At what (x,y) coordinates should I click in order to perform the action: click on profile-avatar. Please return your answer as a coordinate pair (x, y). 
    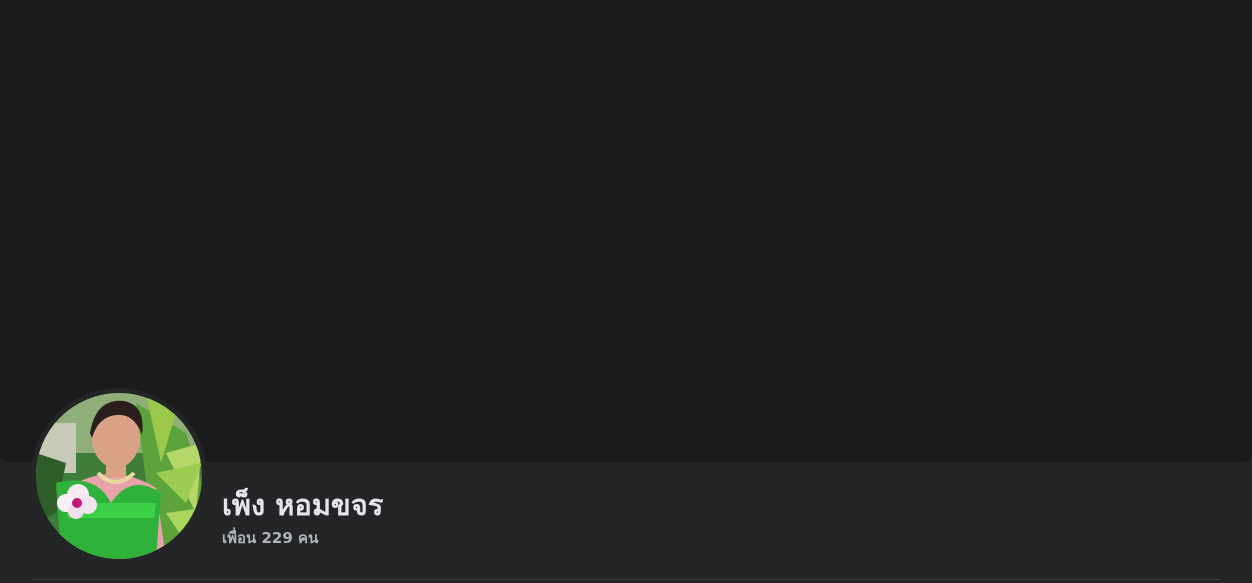
    Looking at the image, I should click on (119, 476).